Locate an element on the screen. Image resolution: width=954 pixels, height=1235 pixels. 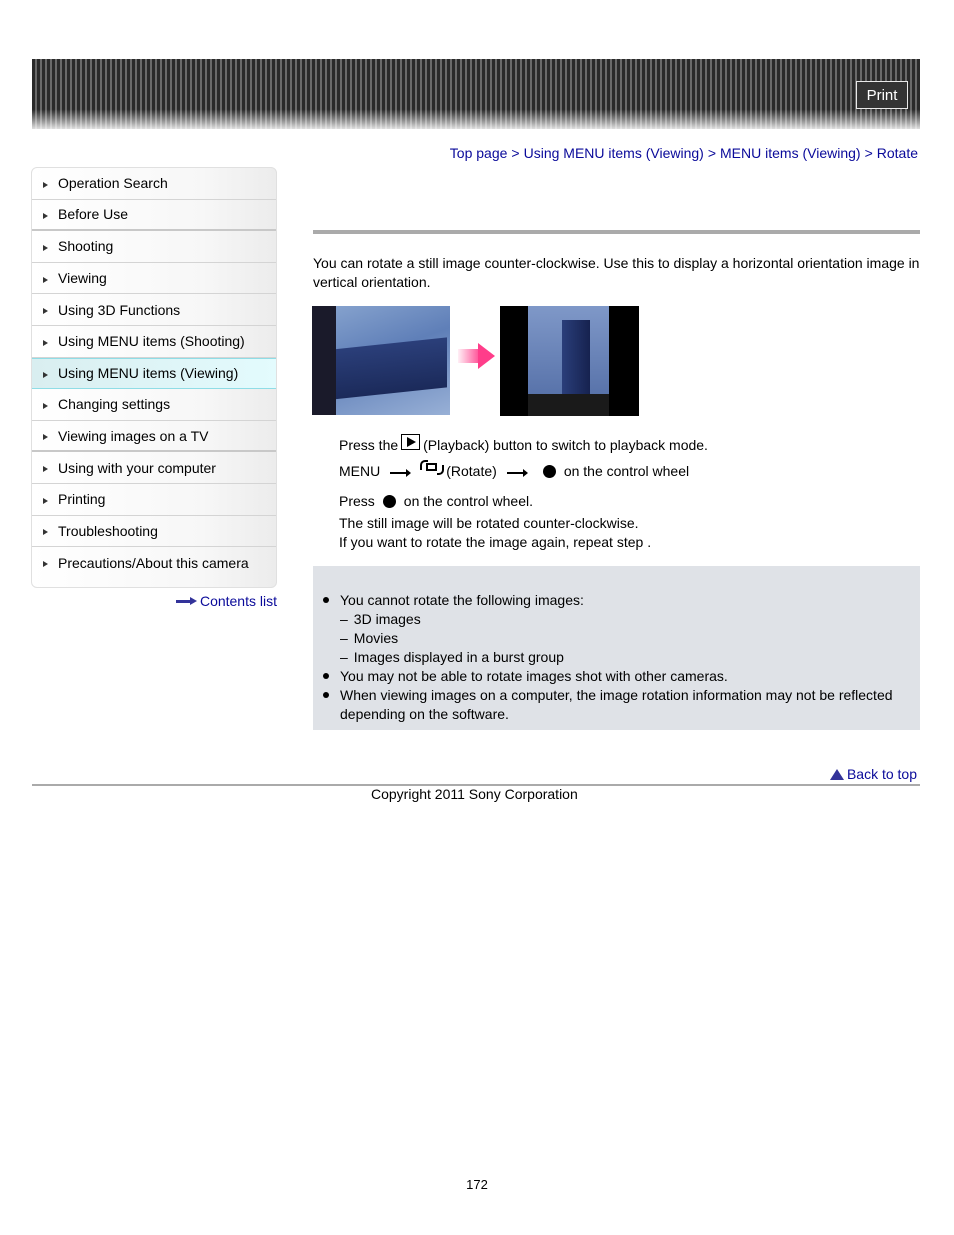
sidebar-item-using-with-computer: Using with your computer is located at coordinates (154, 468).